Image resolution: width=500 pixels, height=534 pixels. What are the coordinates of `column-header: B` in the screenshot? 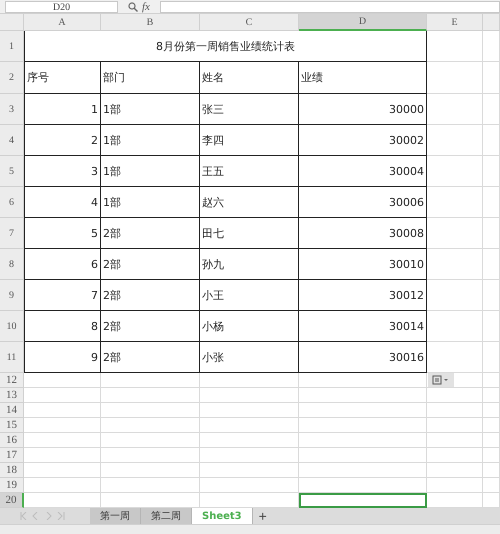 It's located at (150, 22).